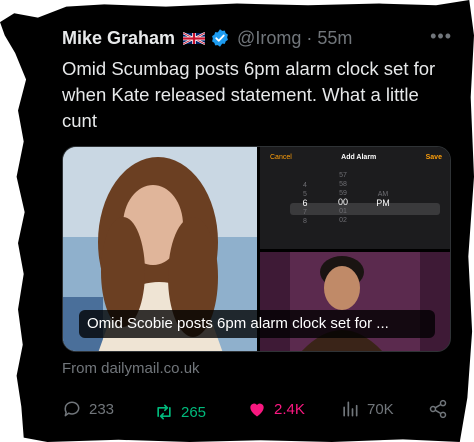 The image size is (474, 442). I want to click on author-handle: @Iromg · 55m, so click(294, 38).